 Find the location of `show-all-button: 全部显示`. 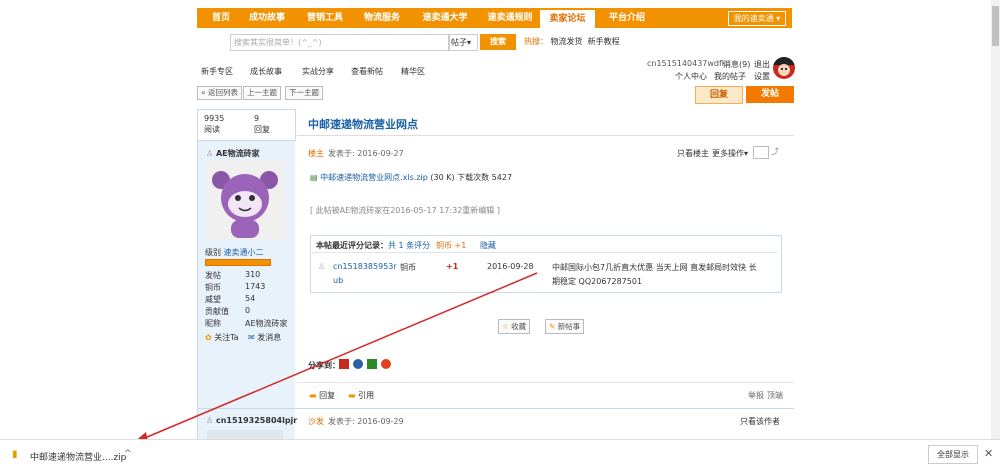

show-all-button: 全部显示 is located at coordinates (953, 454).